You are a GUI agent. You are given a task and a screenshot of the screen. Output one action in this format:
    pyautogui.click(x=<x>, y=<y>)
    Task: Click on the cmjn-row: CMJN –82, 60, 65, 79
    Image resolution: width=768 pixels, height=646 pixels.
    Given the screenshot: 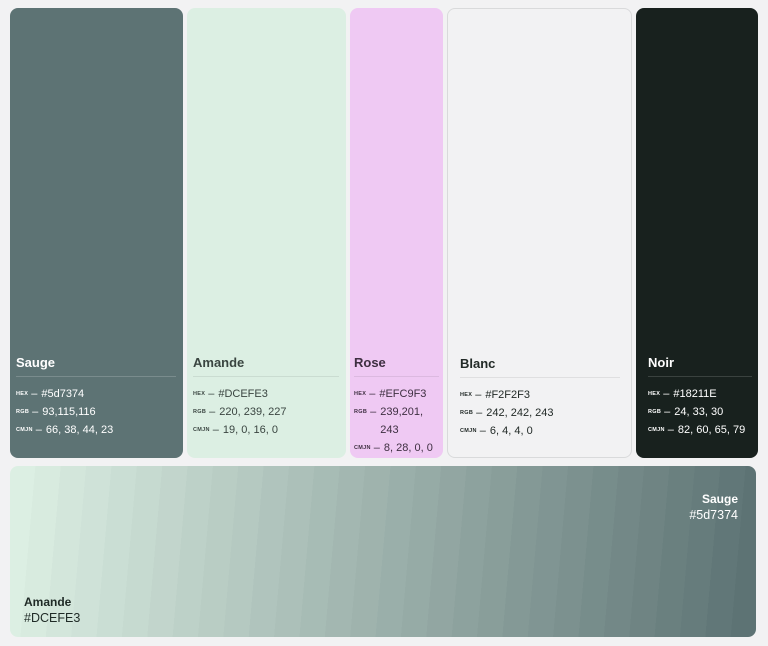 What is the action you would take?
    pyautogui.click(x=696, y=430)
    